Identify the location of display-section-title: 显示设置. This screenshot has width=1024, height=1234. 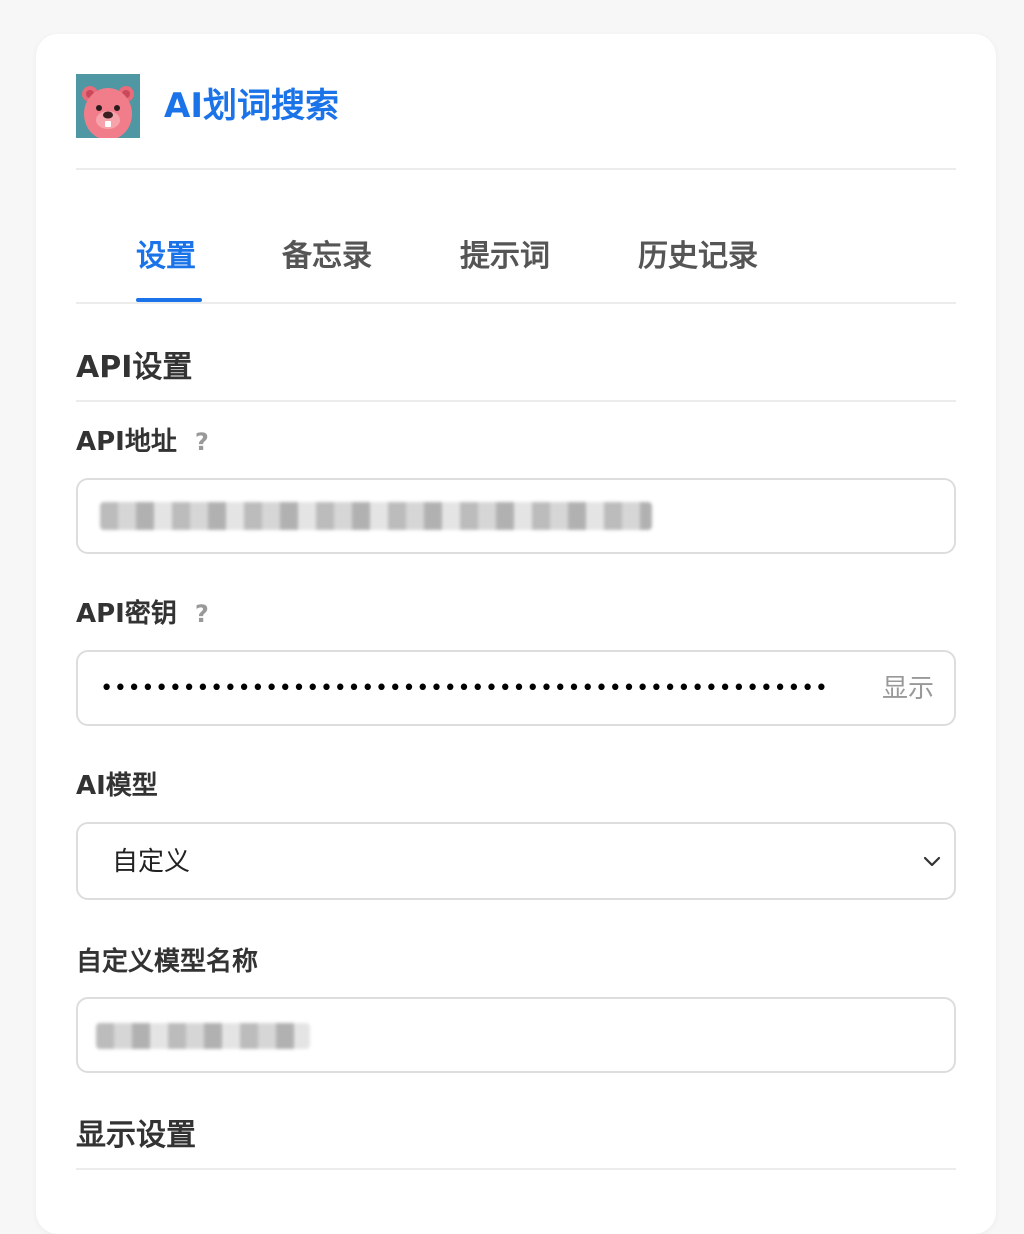
(136, 1135).